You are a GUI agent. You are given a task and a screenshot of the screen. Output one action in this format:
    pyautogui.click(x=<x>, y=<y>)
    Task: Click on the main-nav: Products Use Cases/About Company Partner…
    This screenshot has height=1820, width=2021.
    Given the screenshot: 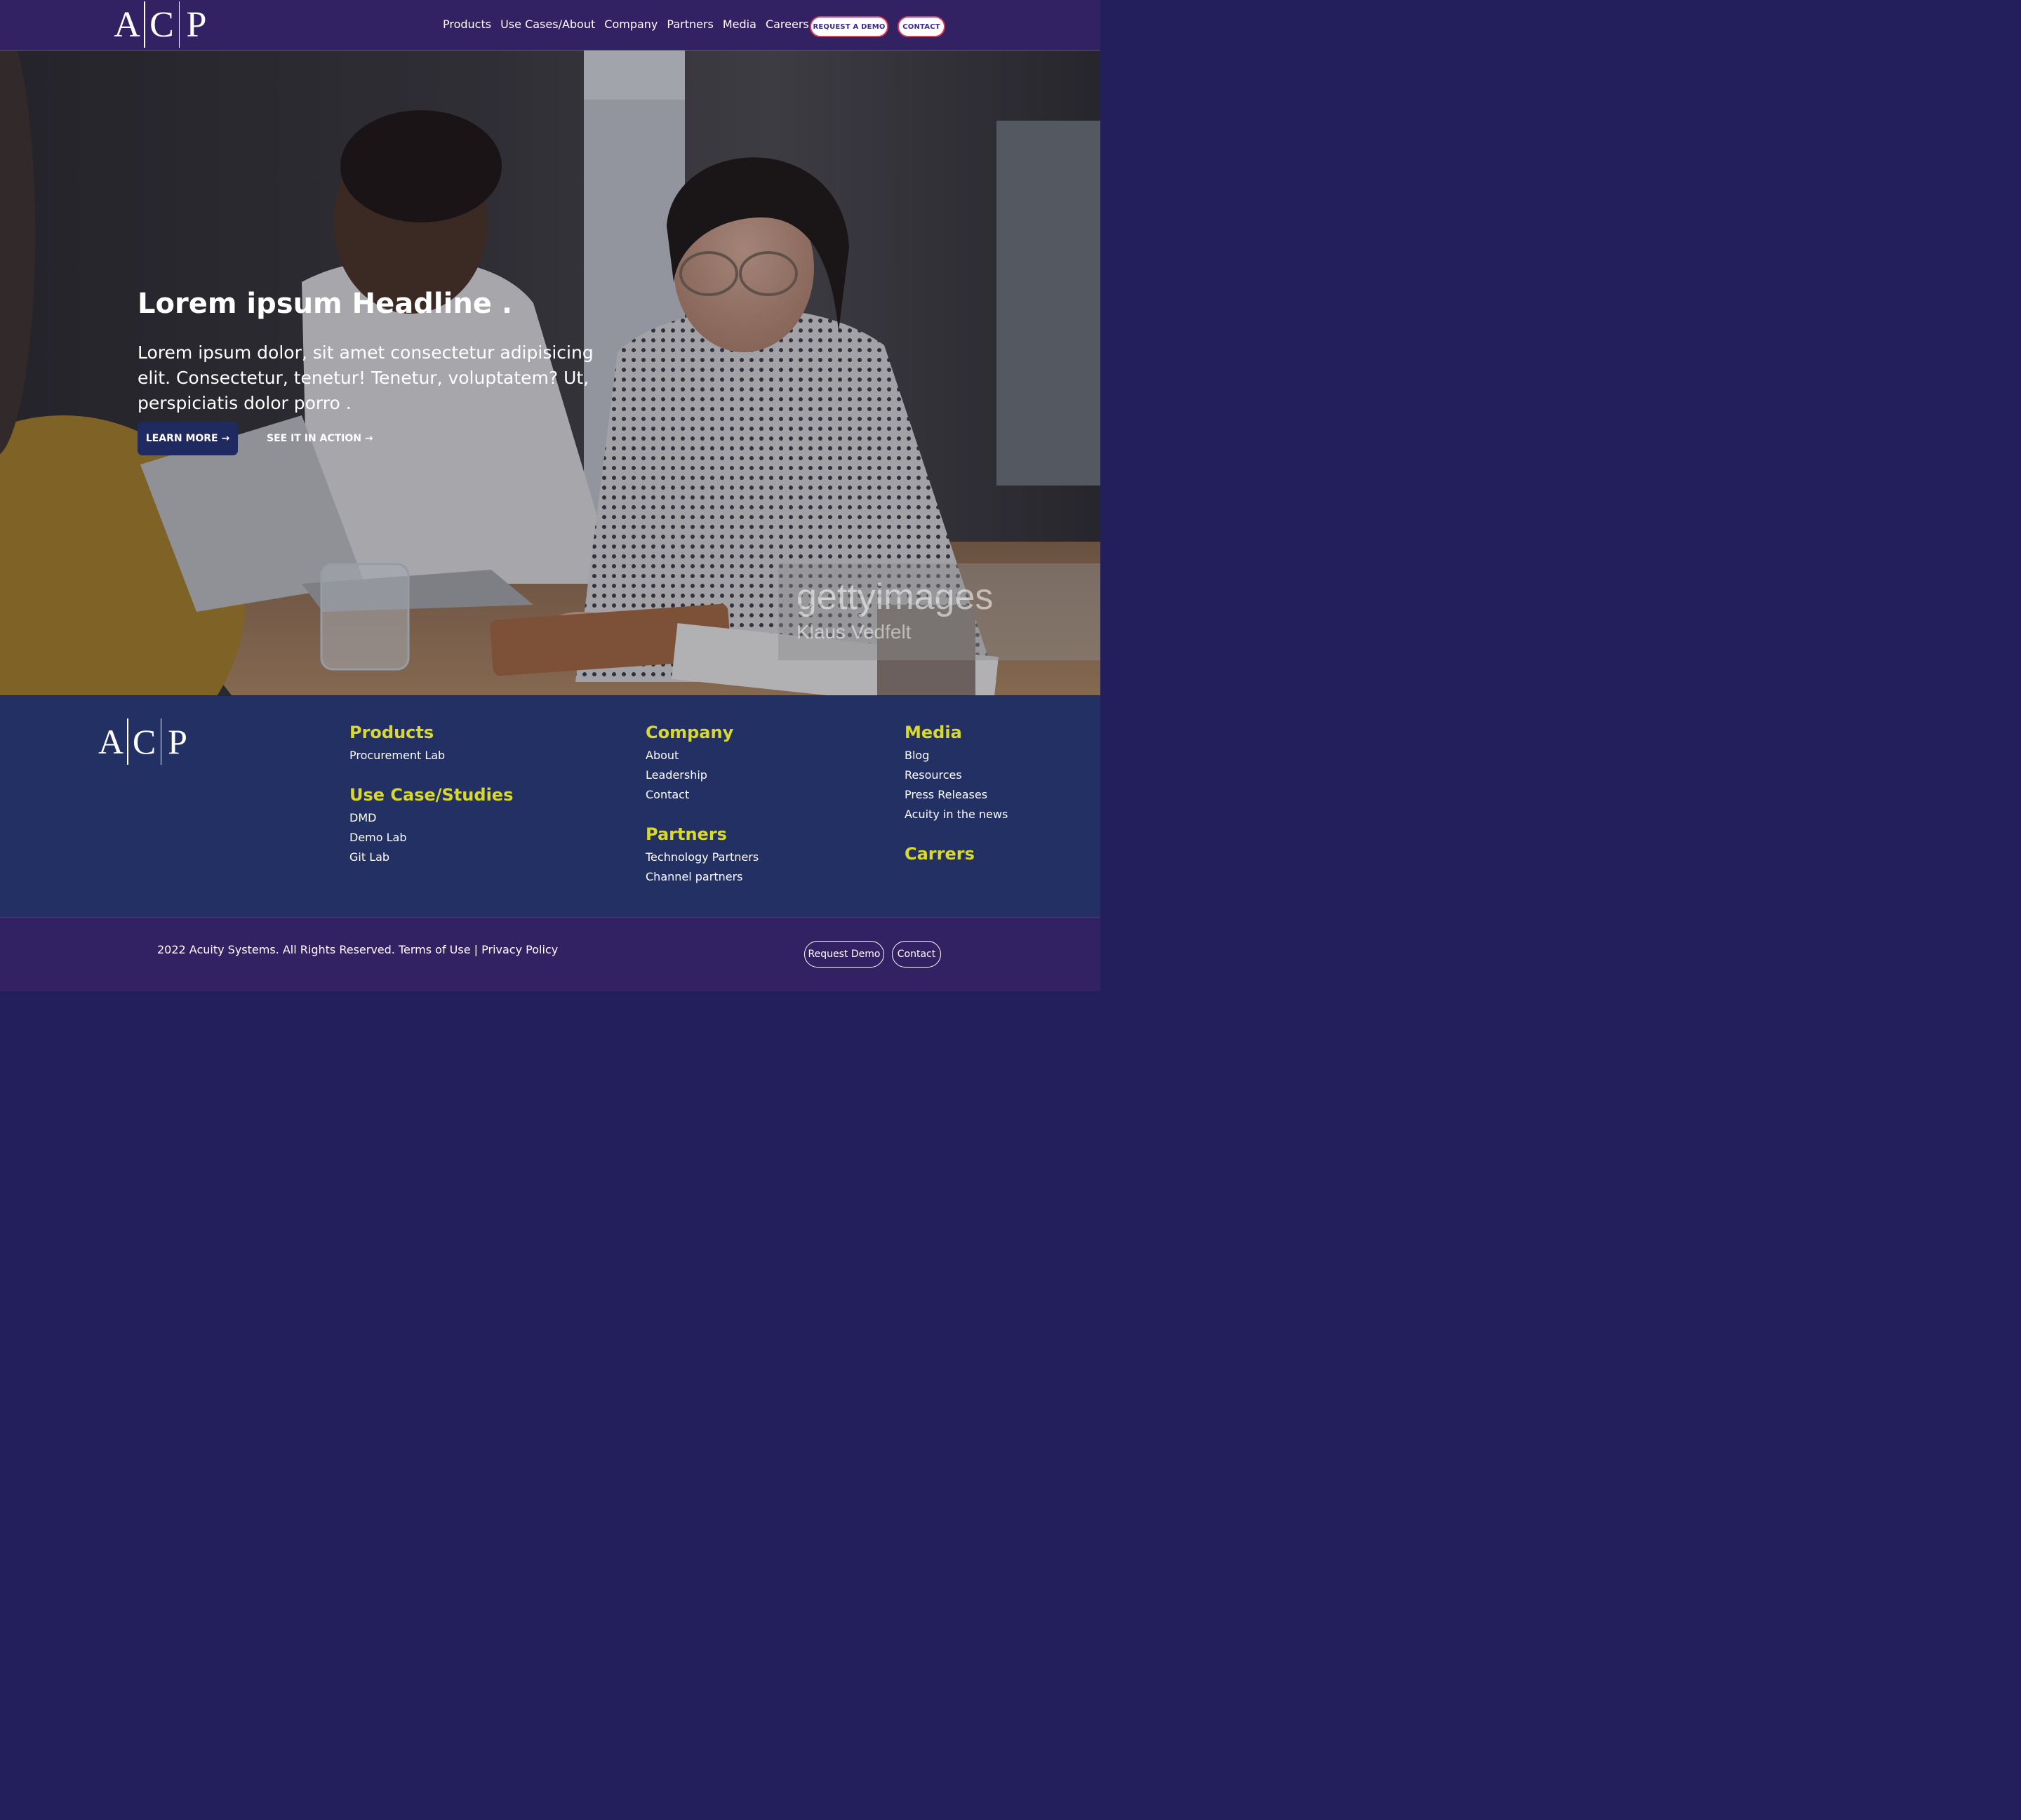 What is the action you would take?
    pyautogui.click(x=631, y=24)
    